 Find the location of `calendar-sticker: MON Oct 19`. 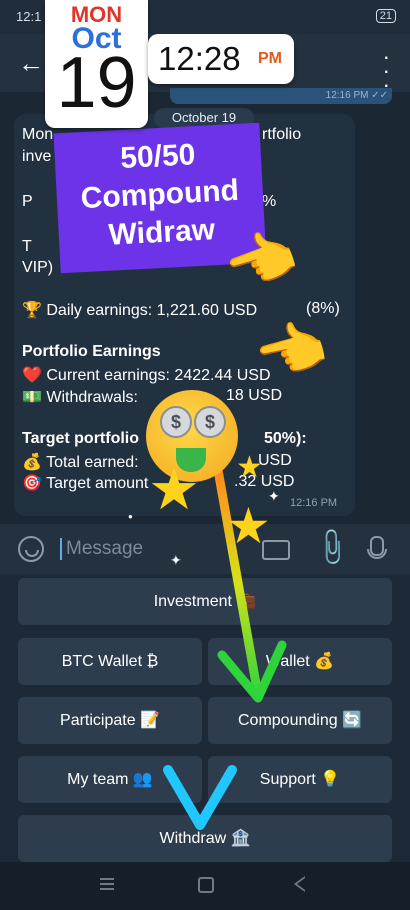

calendar-sticker: MON Oct 19 is located at coordinates (96, 64).